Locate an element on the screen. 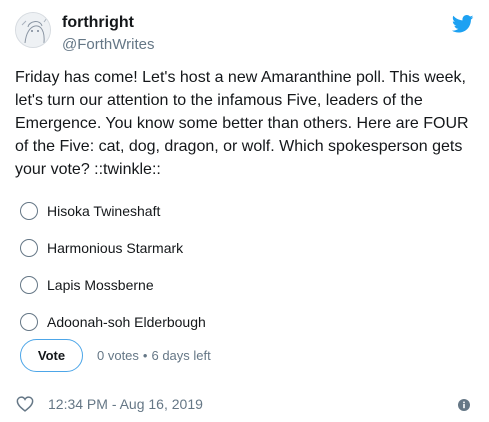  poll-option: Adoonah-soh Elderbough is located at coordinates (170, 321).